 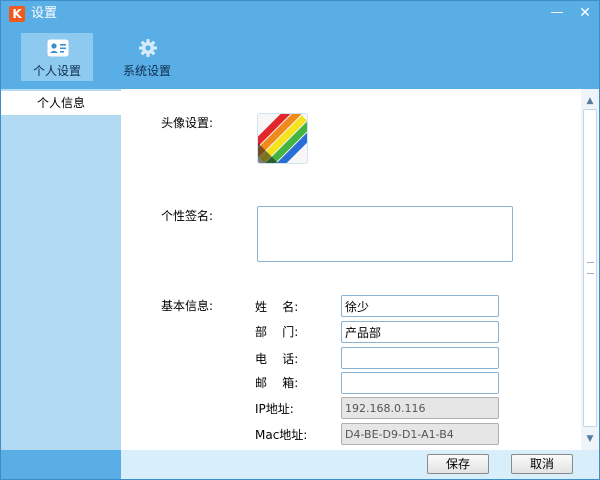 What do you see at coordinates (360, 464) in the screenshot?
I see `footer-bar: 保存 取消` at bounding box center [360, 464].